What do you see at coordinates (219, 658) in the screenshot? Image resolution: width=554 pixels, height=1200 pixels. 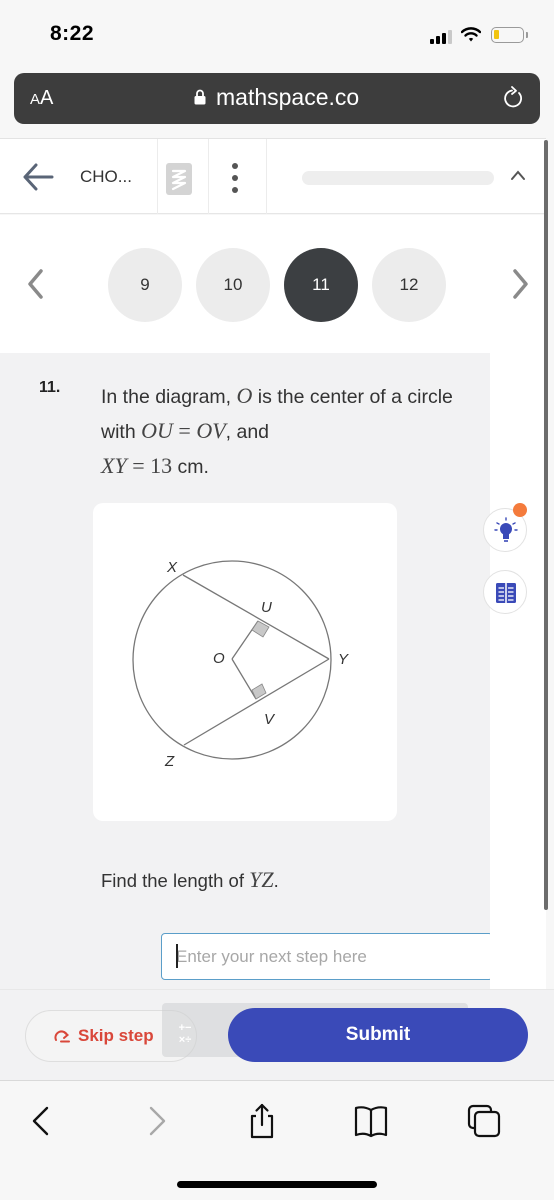 I see `label-o: O` at bounding box center [219, 658].